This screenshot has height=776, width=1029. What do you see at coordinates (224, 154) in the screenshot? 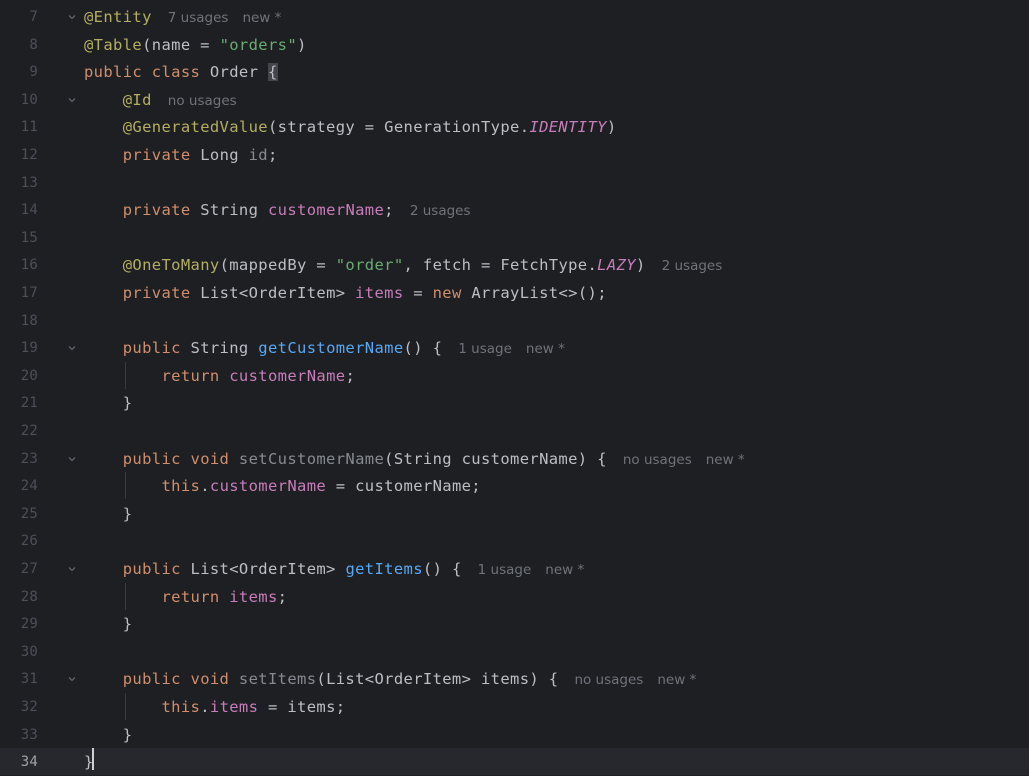
I see `code-token: Long` at bounding box center [224, 154].